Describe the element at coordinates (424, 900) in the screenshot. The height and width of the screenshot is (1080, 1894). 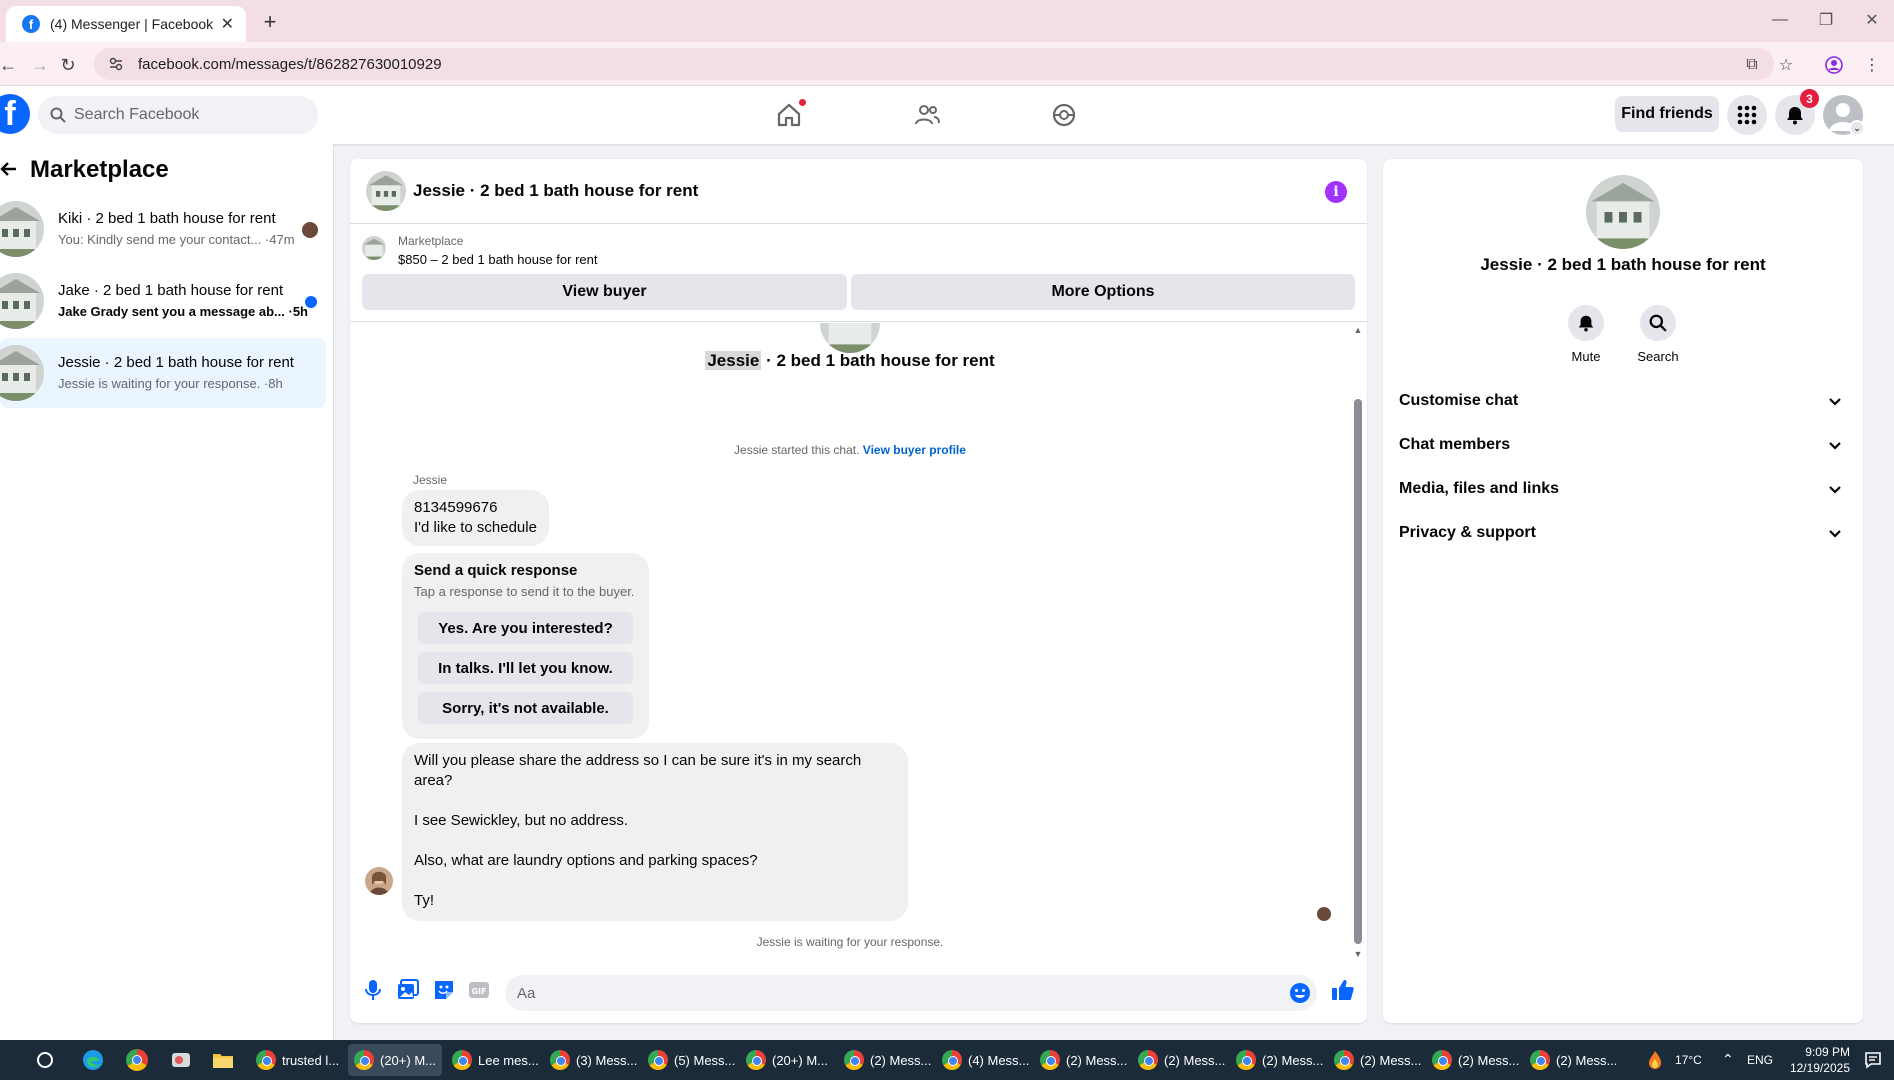
I see `message-line: Ty!` at that location.